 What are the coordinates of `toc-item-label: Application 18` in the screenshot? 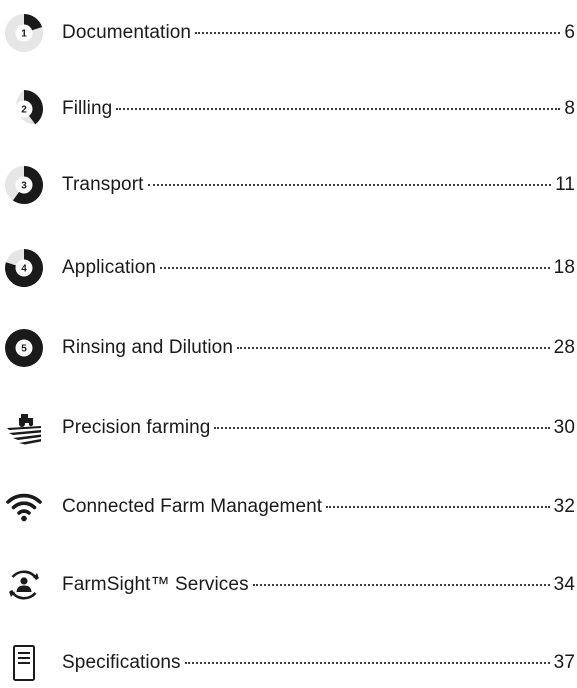 It's located at (319, 268).